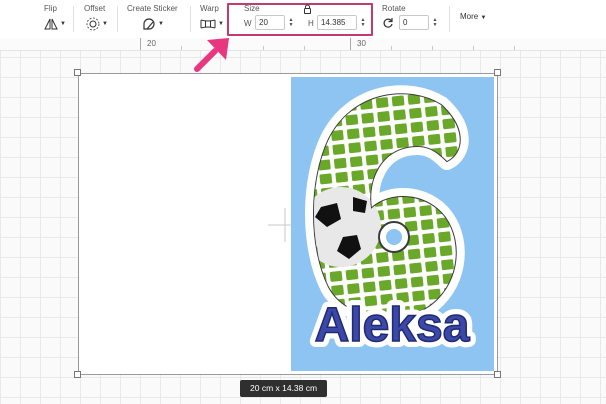  I want to click on warp-button: ▼, so click(212, 24).